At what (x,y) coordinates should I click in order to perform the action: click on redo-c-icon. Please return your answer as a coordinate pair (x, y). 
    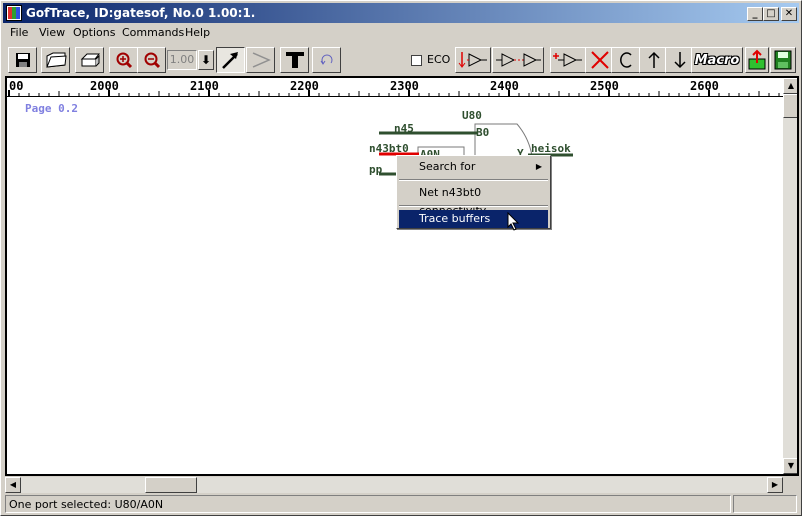
    Looking at the image, I should click on (625, 60).